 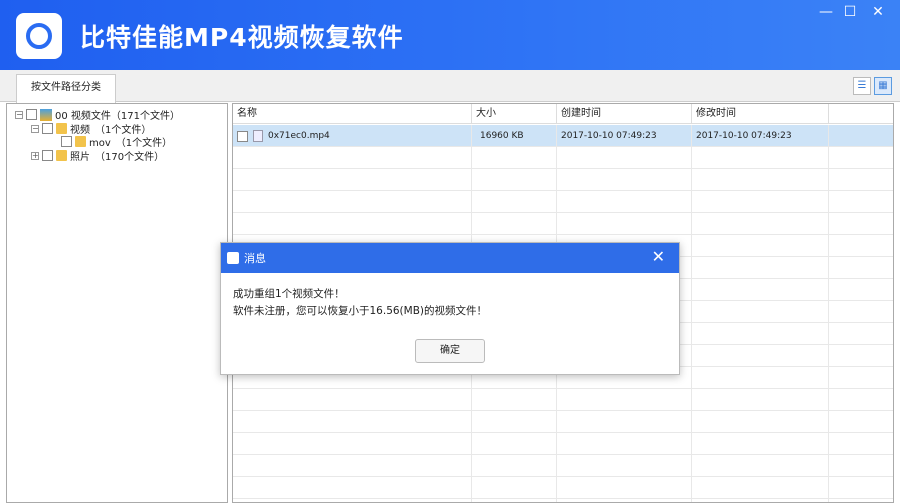 I want to click on table-header: 名称 大小 创建时间 修改时间, so click(x=563, y=114).